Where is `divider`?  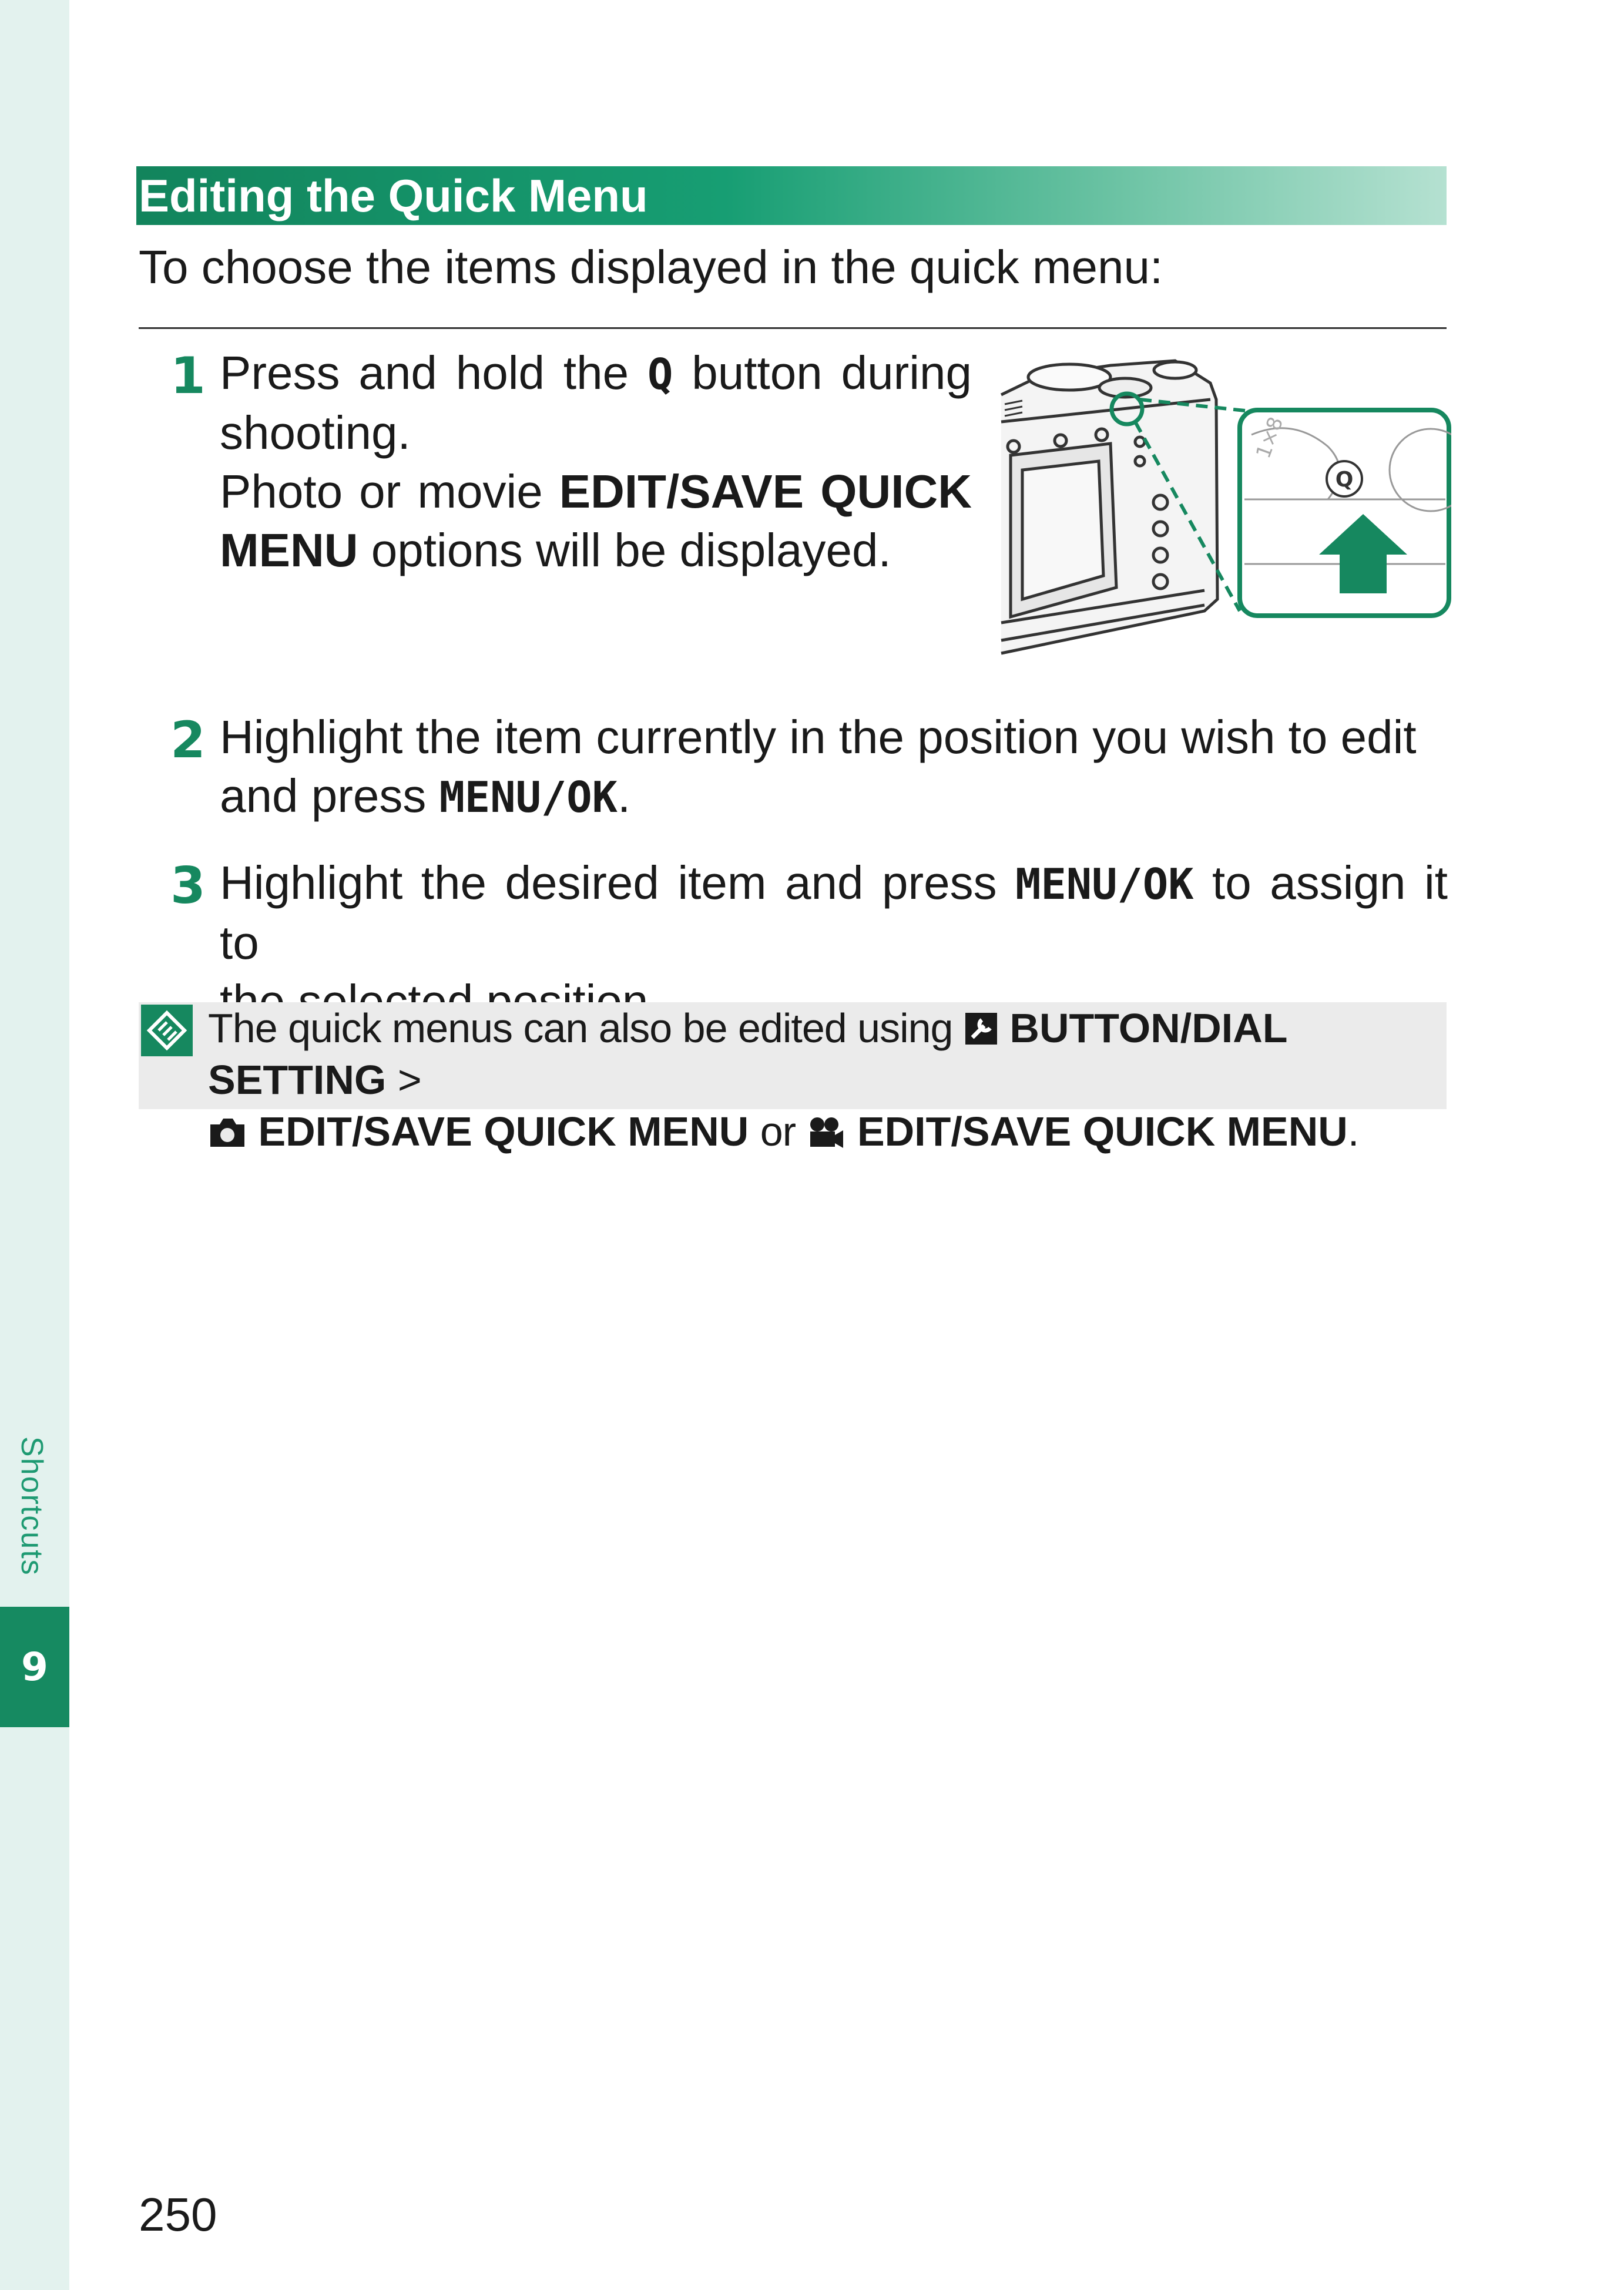 divider is located at coordinates (793, 328).